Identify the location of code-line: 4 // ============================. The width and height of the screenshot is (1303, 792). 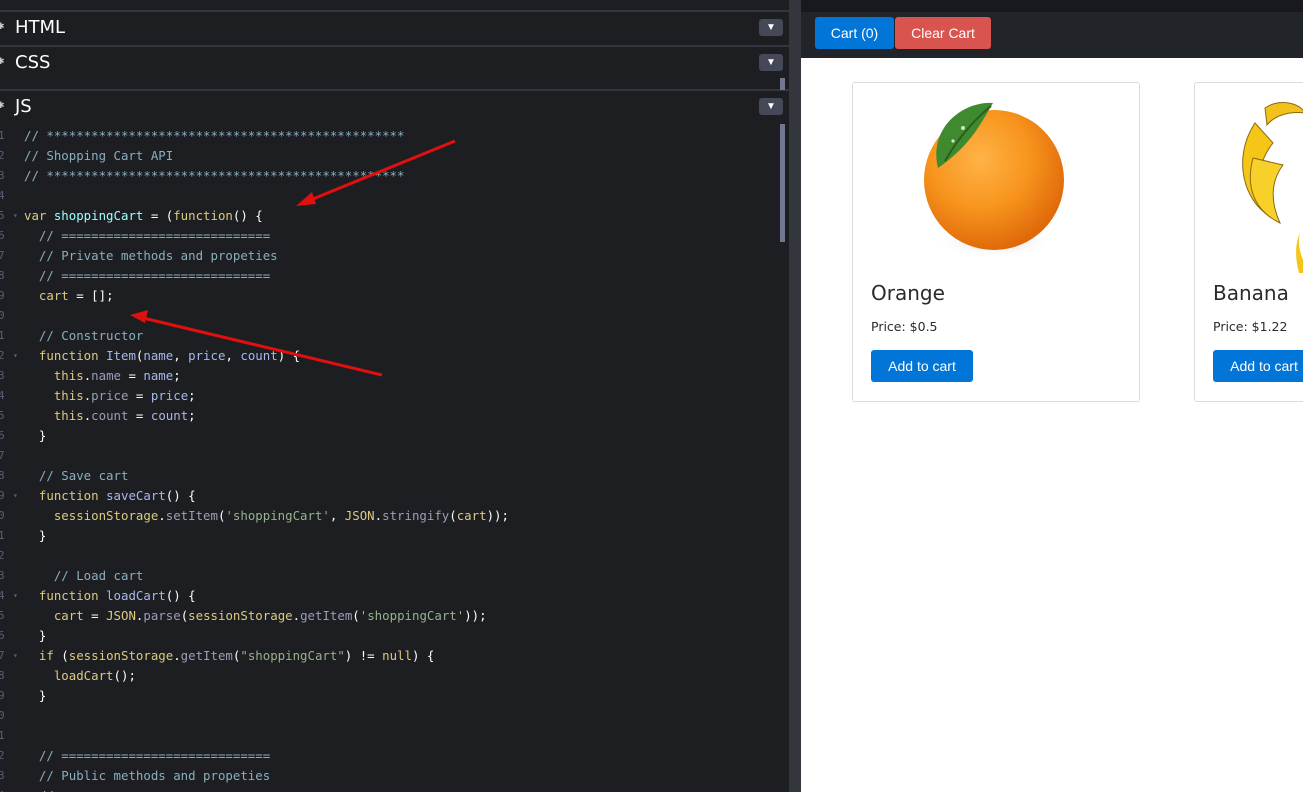
(390, 789).